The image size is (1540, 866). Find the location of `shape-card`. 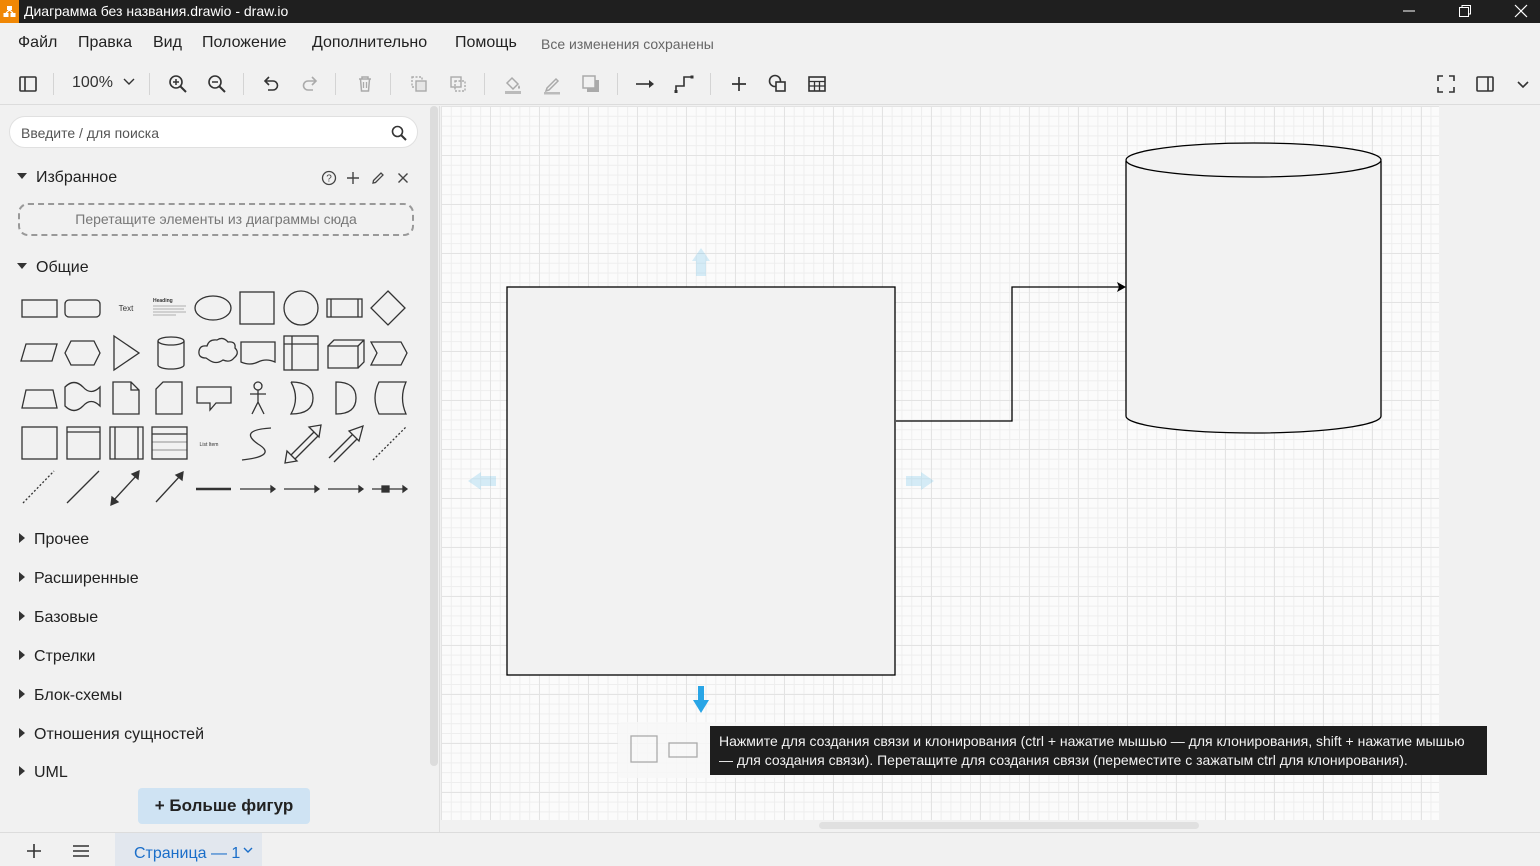

shape-card is located at coordinates (169, 398).